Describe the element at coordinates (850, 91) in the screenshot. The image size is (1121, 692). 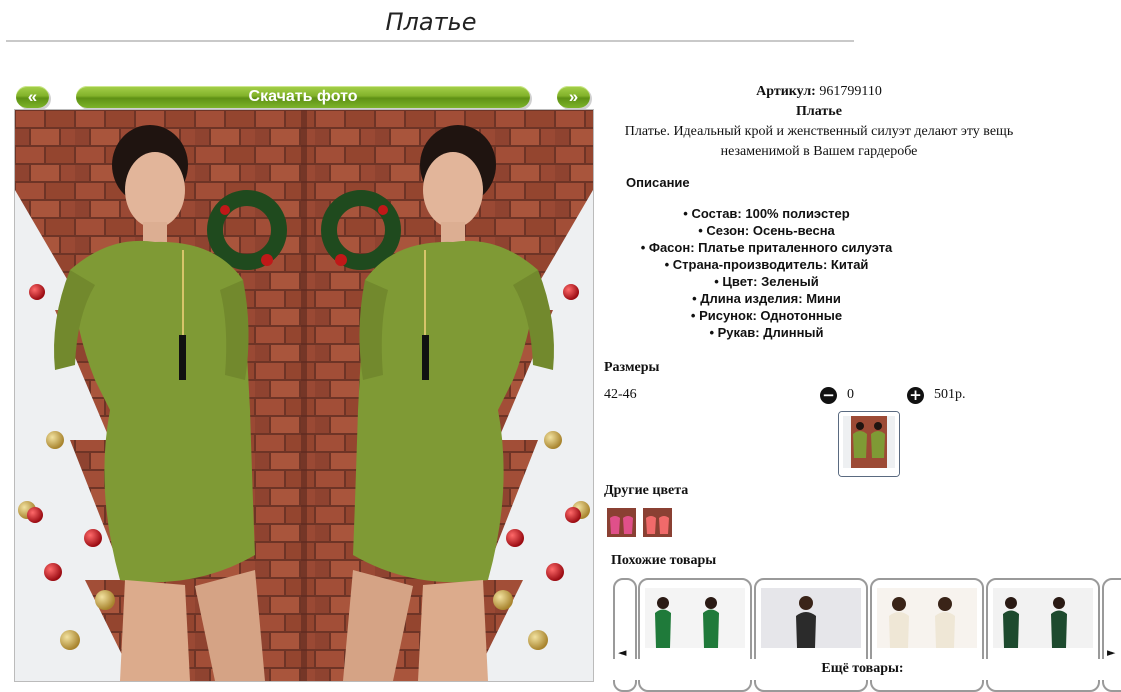
I see `article-value: 961799110` at that location.